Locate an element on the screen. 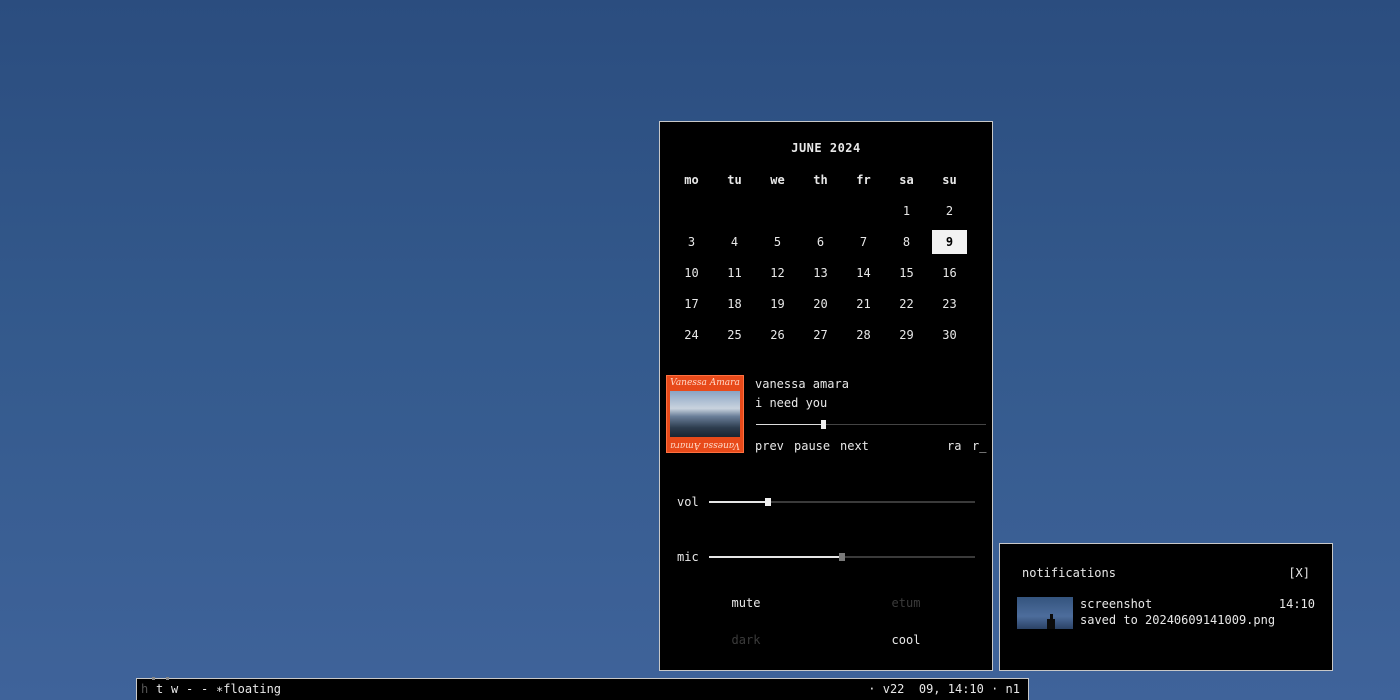 Image resolution: width=1400 pixels, height=700 pixels. album-art-text-top: Vanessa Amara is located at coordinates (705, 383).